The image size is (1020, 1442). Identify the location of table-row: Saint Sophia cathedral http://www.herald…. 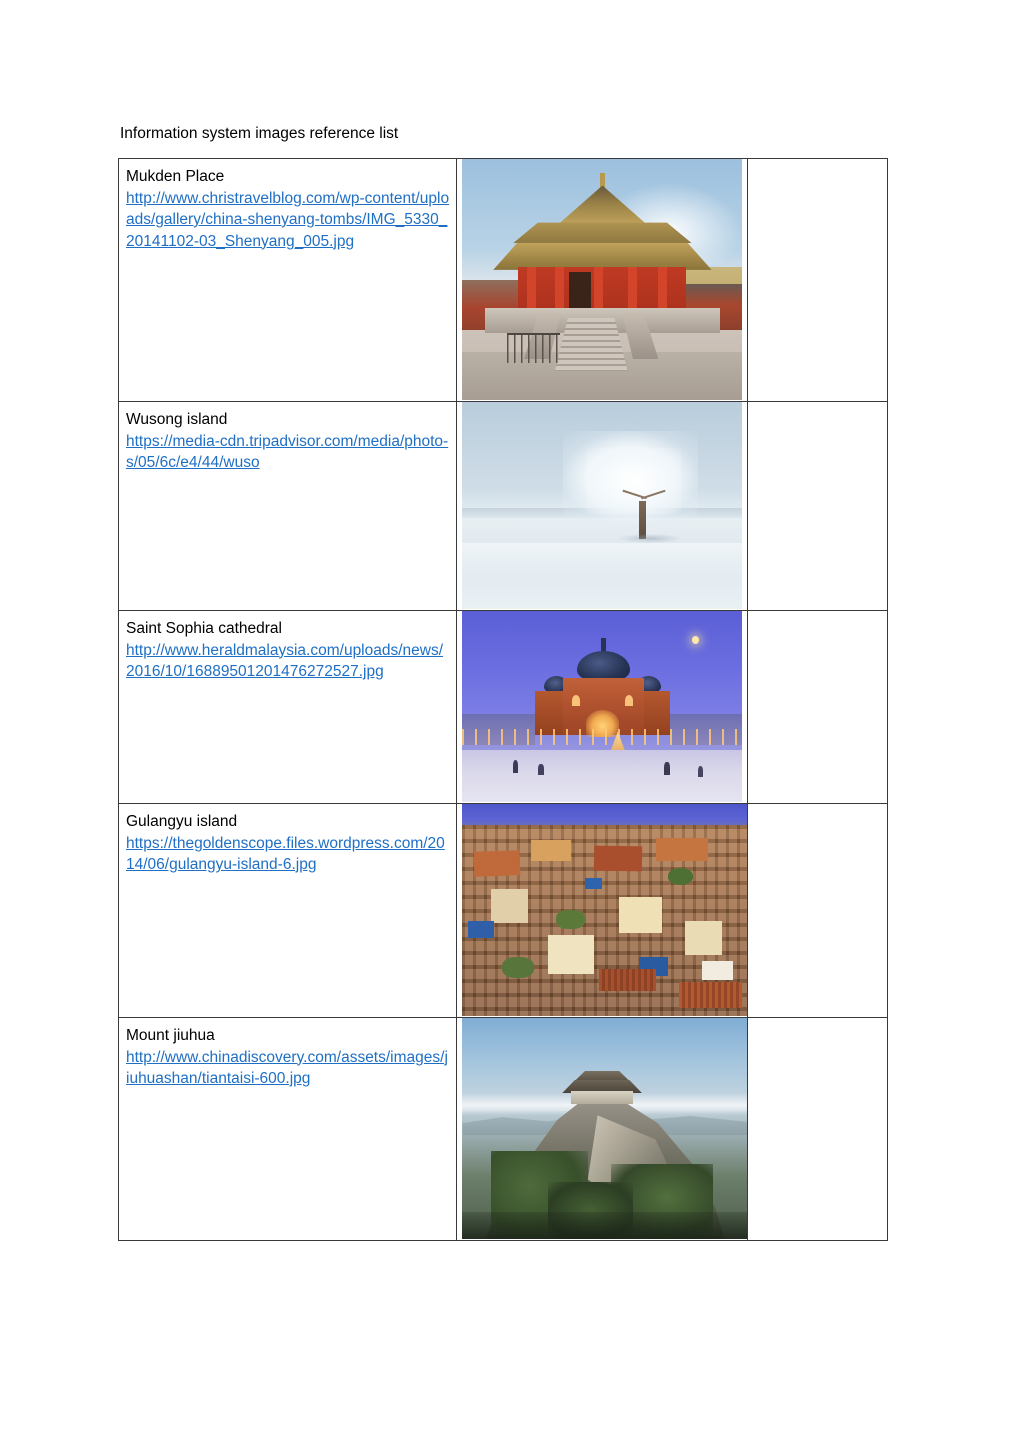
(503, 707).